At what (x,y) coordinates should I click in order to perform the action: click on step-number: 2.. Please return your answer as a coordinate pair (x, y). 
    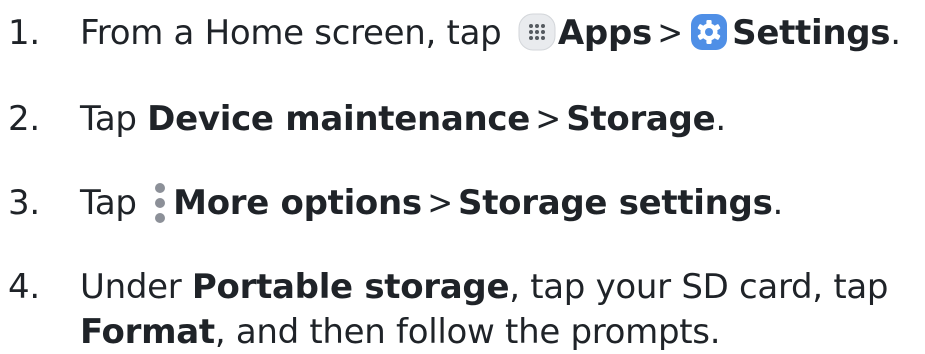
    Looking at the image, I should click on (24, 119).